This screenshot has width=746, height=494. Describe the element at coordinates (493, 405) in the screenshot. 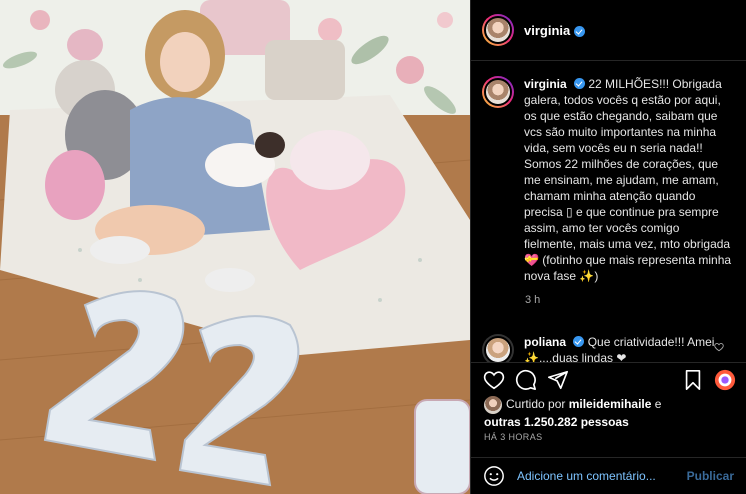

I see `liker-avatar` at that location.